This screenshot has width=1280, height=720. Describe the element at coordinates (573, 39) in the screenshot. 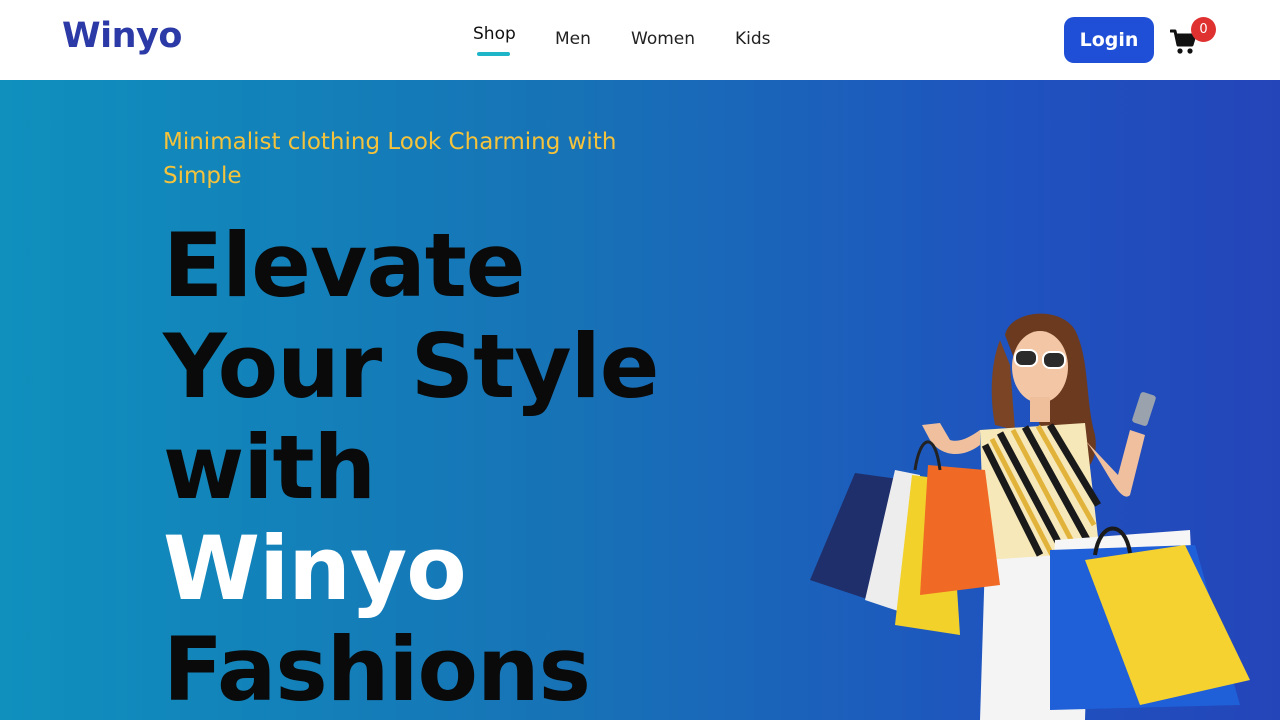

I see `nav-link-men: Men` at that location.